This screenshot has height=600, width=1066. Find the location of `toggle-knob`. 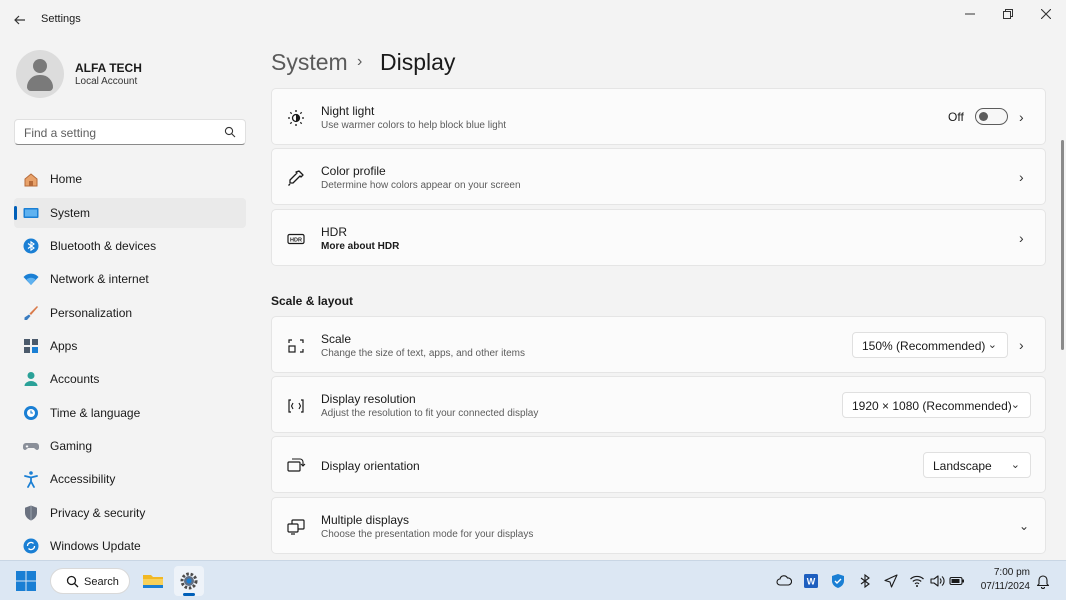

toggle-knob is located at coordinates (983, 116).